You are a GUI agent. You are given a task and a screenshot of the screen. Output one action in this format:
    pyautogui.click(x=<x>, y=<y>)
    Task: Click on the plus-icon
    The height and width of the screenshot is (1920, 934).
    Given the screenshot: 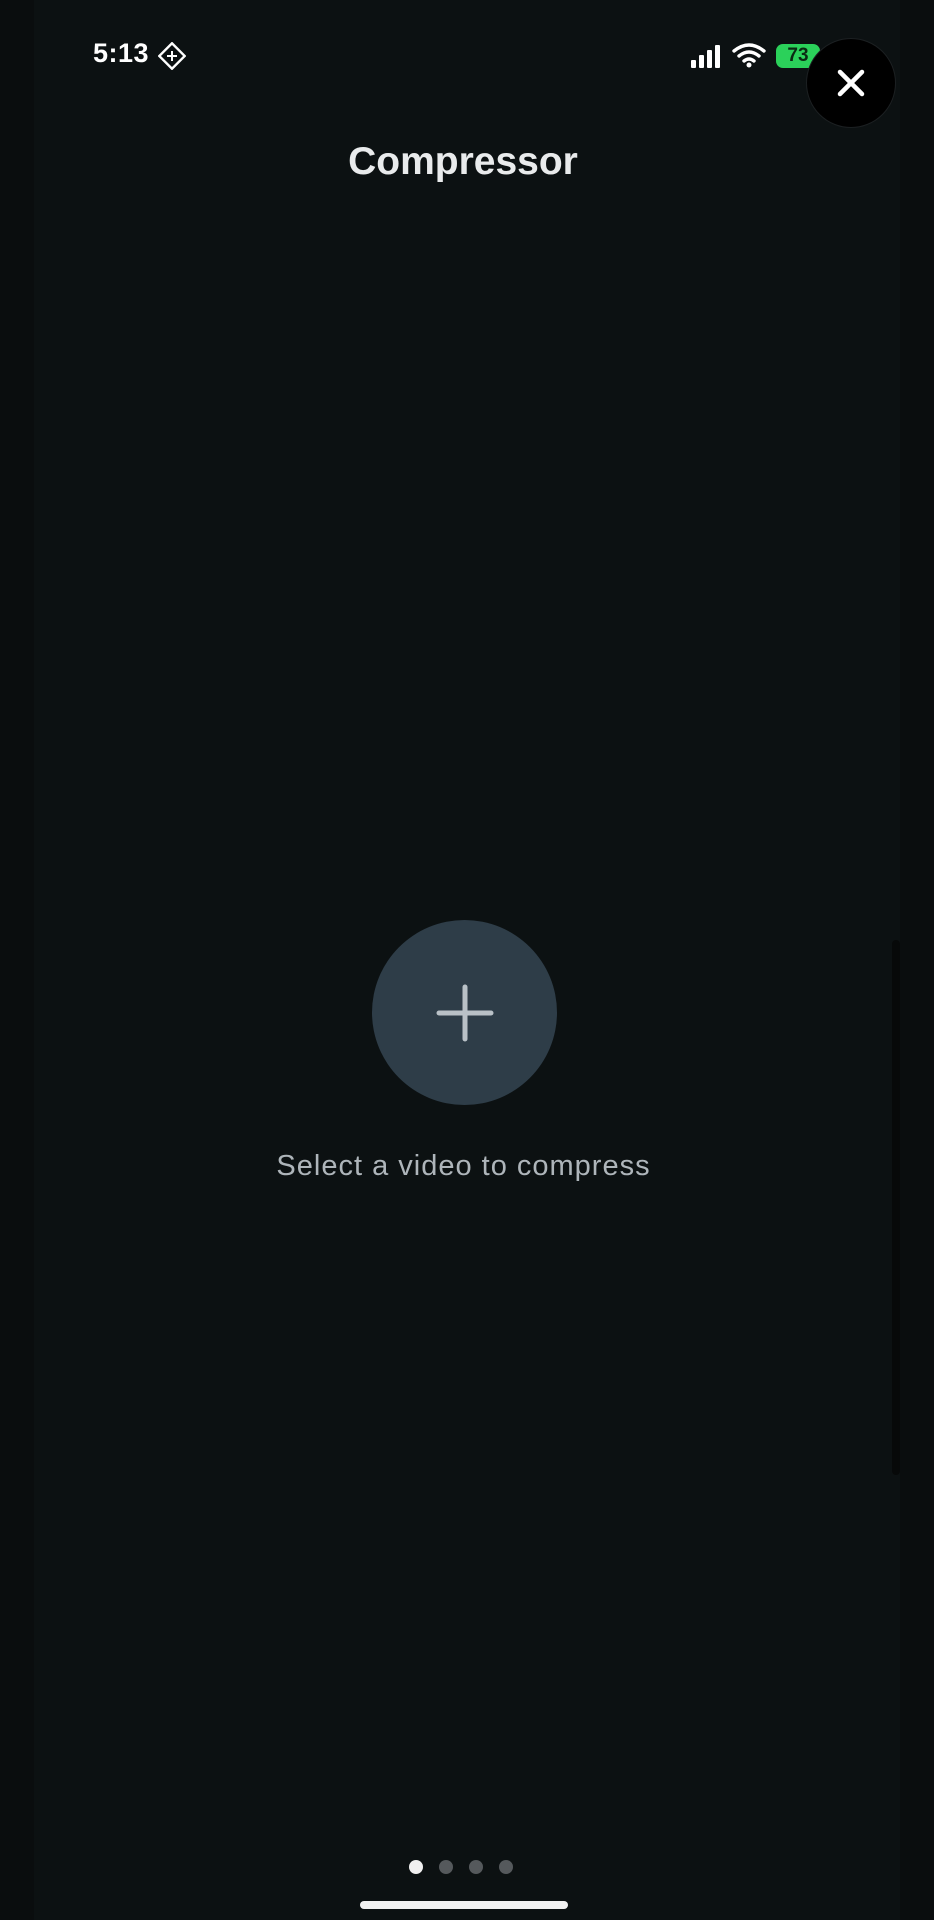 What is the action you would take?
    pyautogui.click(x=464, y=1012)
    